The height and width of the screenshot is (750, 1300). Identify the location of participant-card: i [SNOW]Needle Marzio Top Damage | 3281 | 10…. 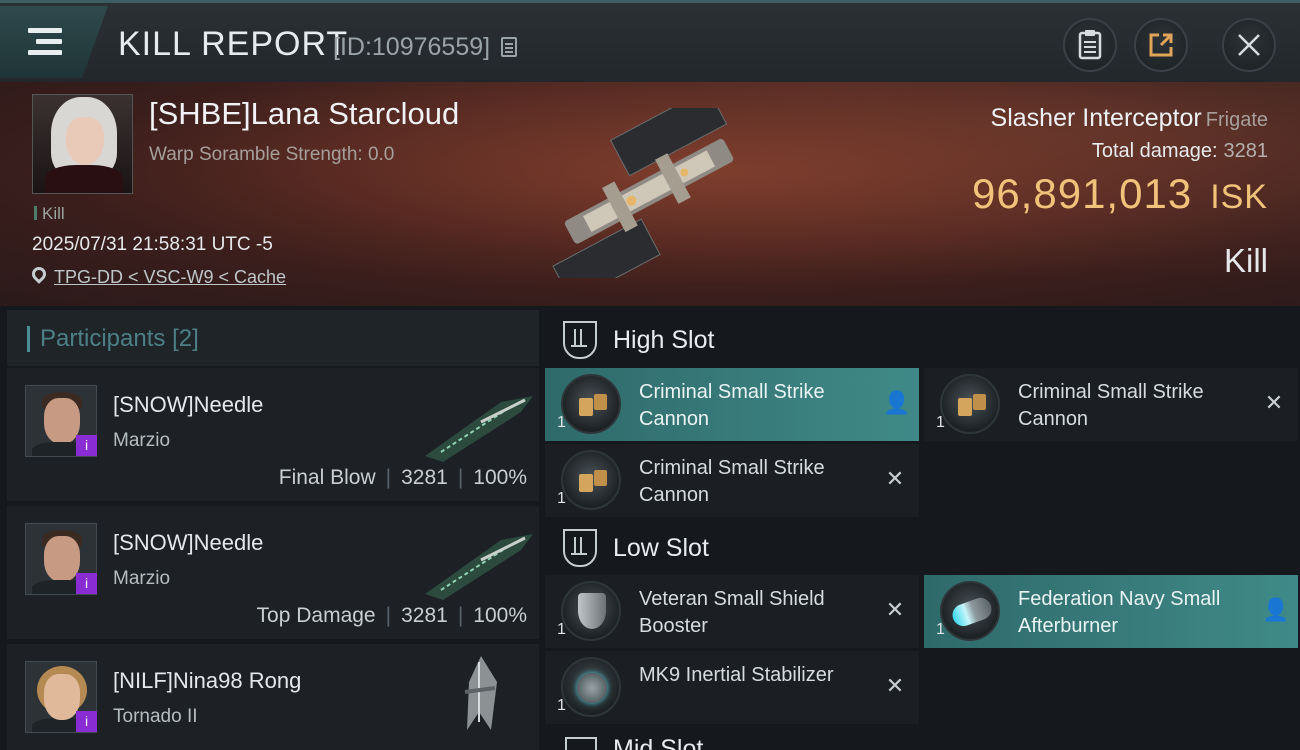
(273, 572).